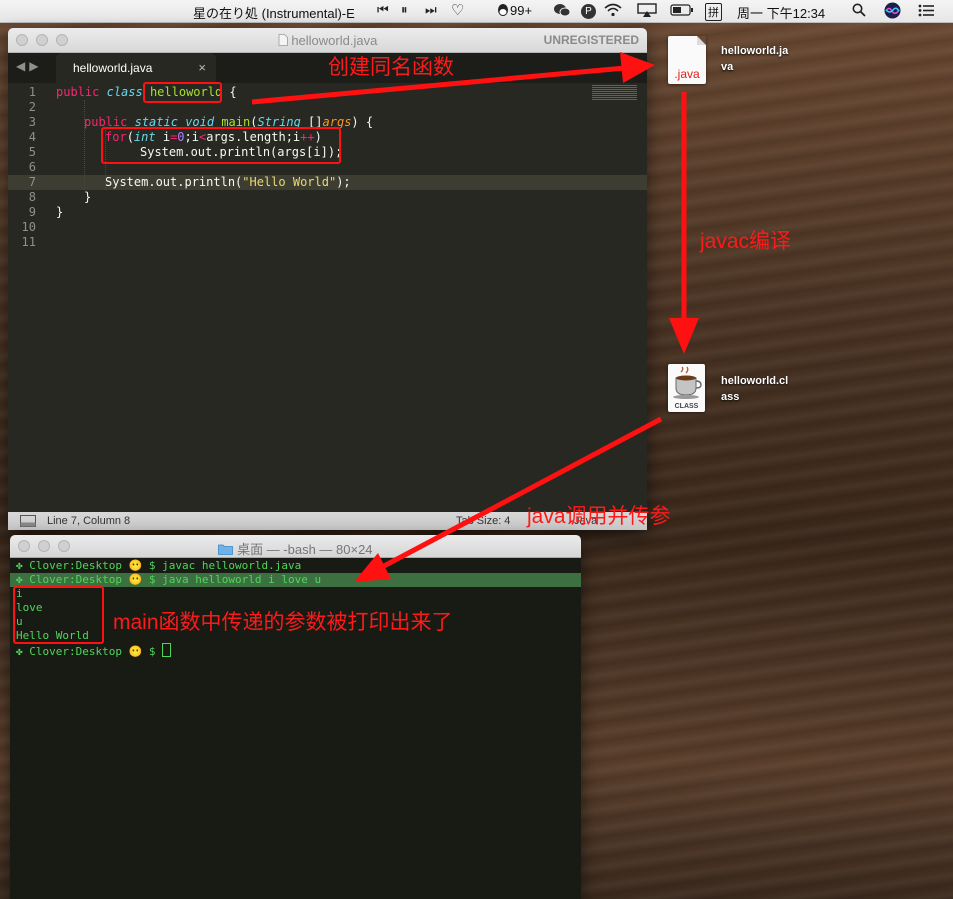  Describe the element at coordinates (687, 382) in the screenshot. I see `coffee-cup-icon` at that location.